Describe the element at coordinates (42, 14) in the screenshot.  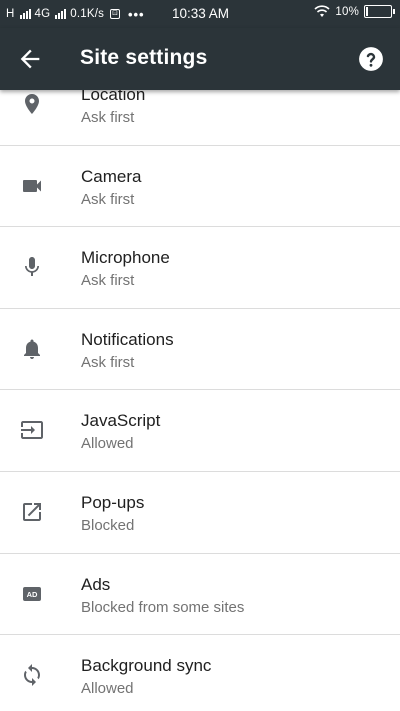
I see `network-type-label: 4G` at that location.